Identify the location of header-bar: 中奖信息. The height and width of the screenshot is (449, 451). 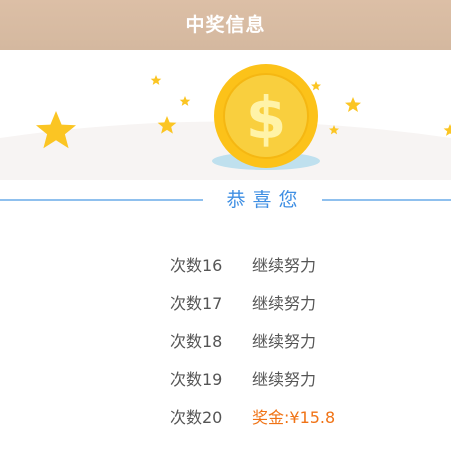
(225, 25).